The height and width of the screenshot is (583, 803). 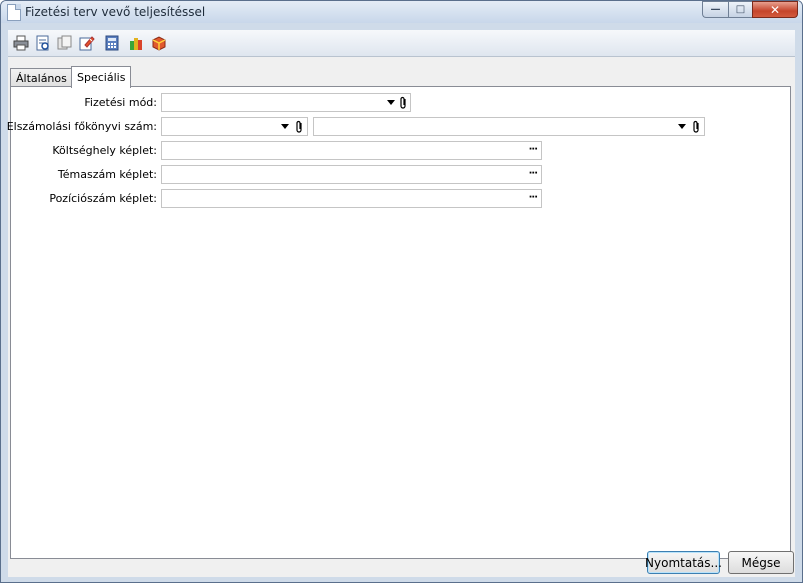 What do you see at coordinates (509, 126) in the screenshot?
I see `fokonyvi-szam-name-combobox` at bounding box center [509, 126].